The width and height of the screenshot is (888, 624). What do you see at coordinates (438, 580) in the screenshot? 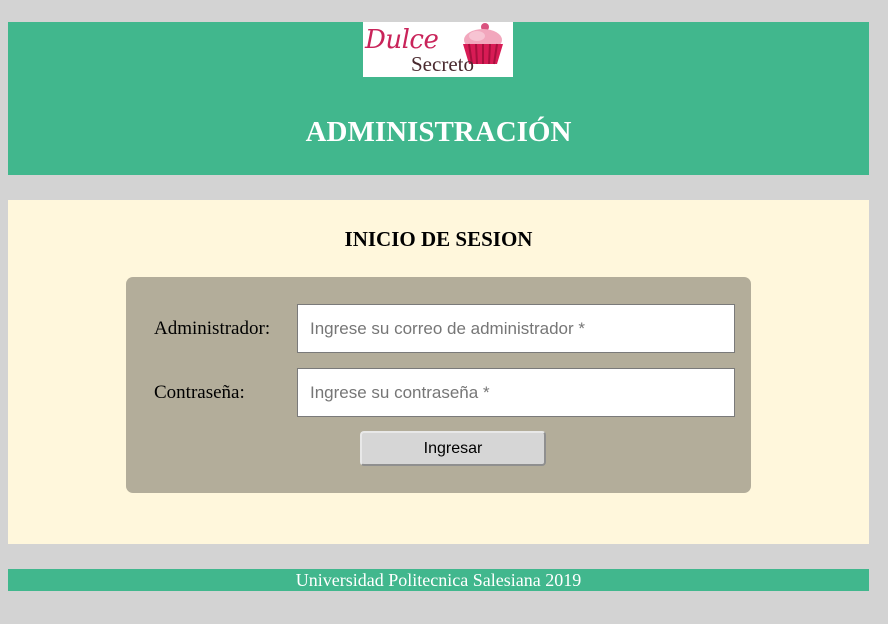
I see `page-footer: Universidad Politecnica Salesiana 2019` at bounding box center [438, 580].